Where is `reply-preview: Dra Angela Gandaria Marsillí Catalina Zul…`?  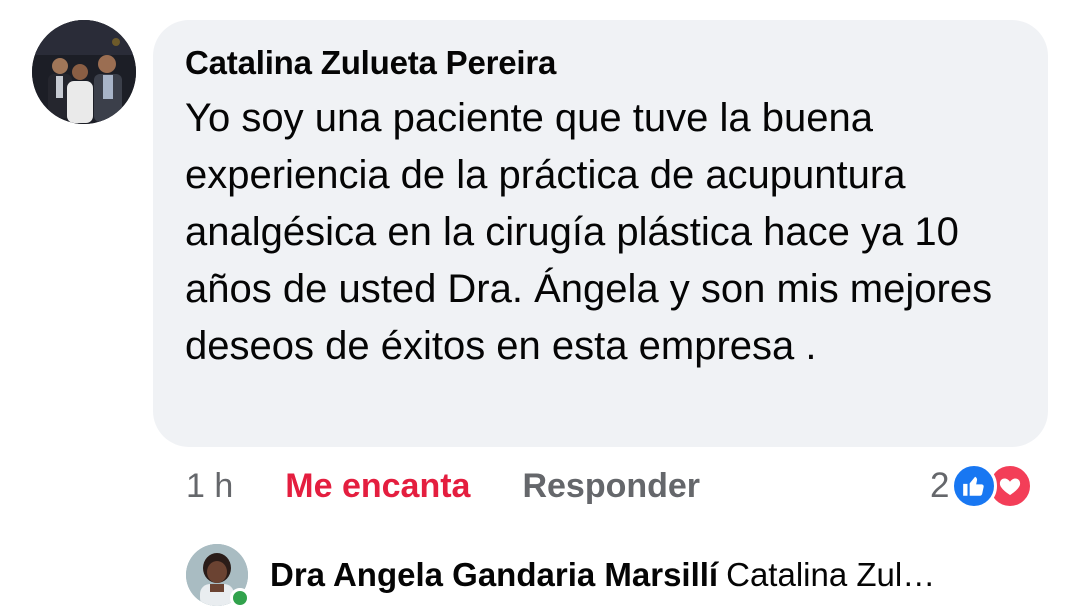 reply-preview: Dra Angela Gandaria Marsillí Catalina Zul… is located at coordinates (560, 575).